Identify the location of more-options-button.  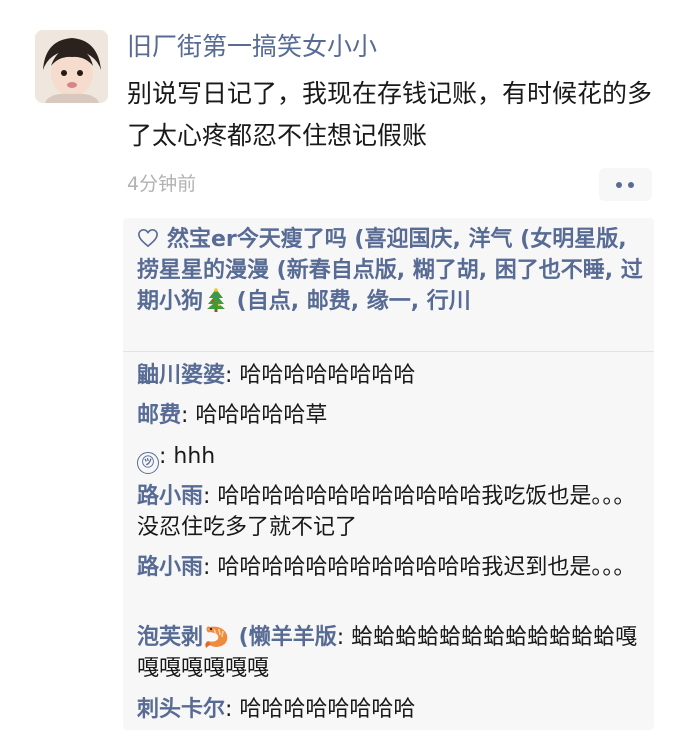
(625, 184).